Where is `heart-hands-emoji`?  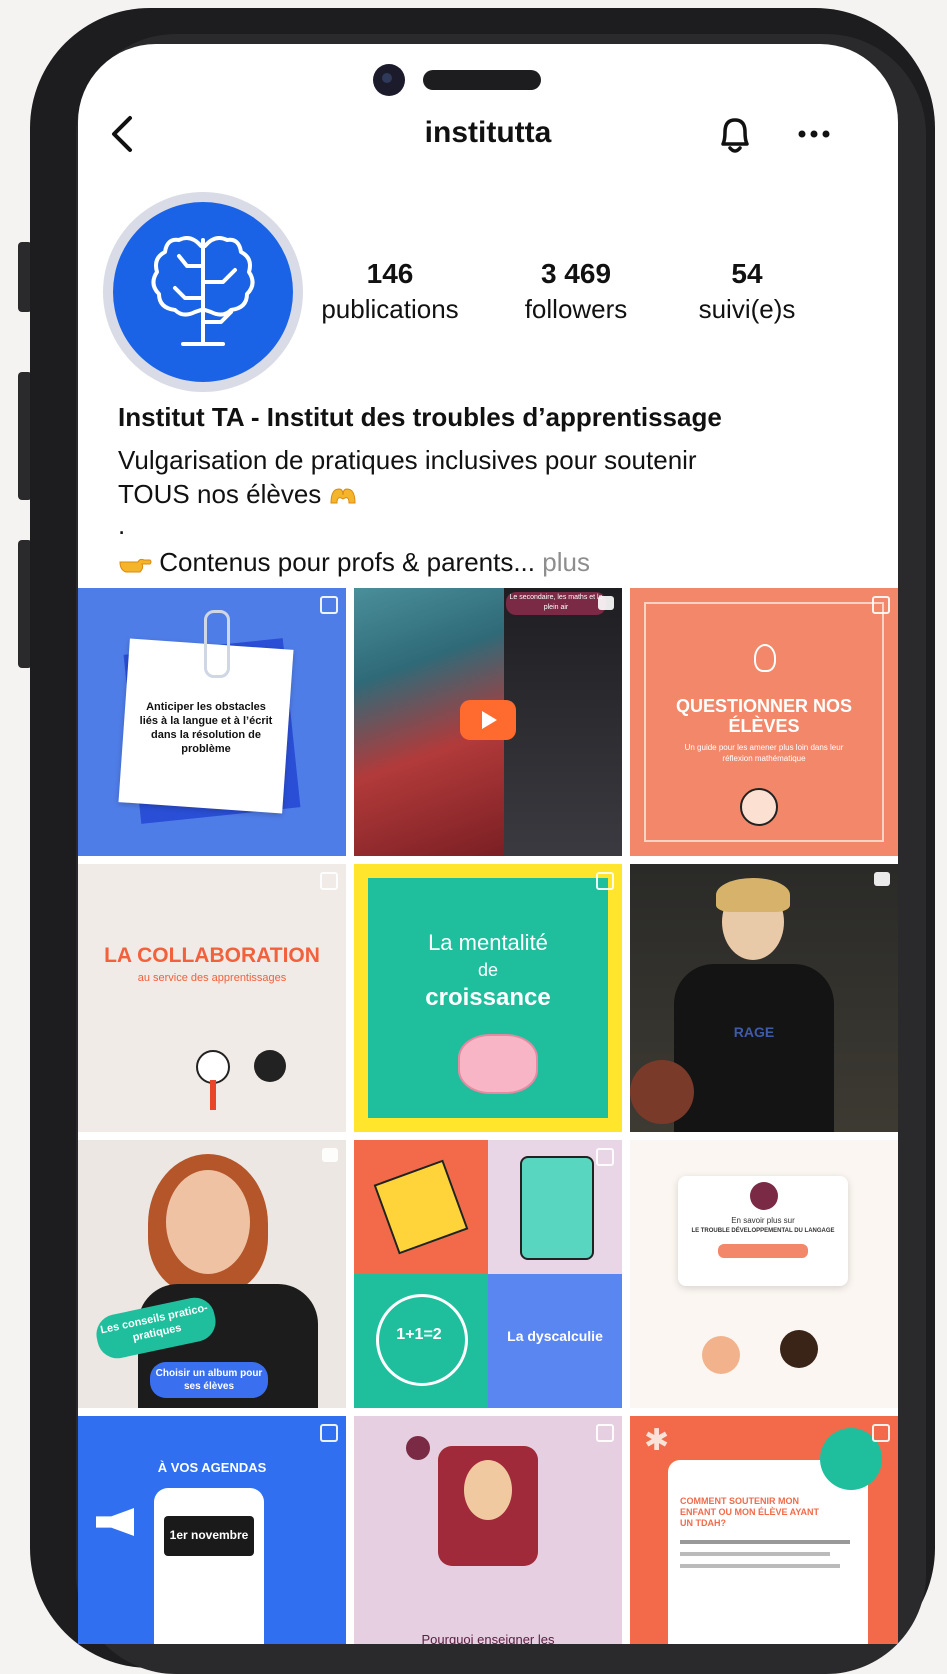
heart-hands-emoji is located at coordinates (343, 496).